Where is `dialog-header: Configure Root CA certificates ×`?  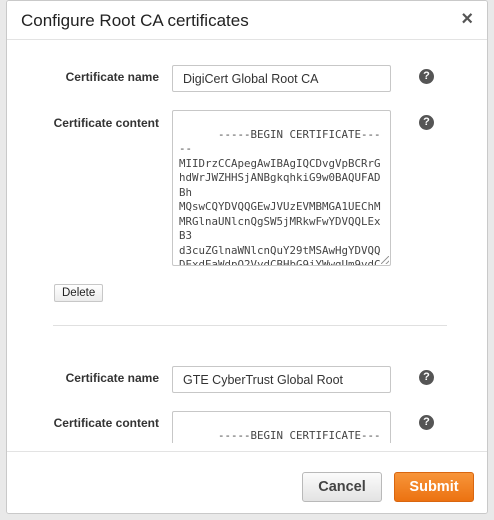 dialog-header: Configure Root CA certificates × is located at coordinates (247, 20).